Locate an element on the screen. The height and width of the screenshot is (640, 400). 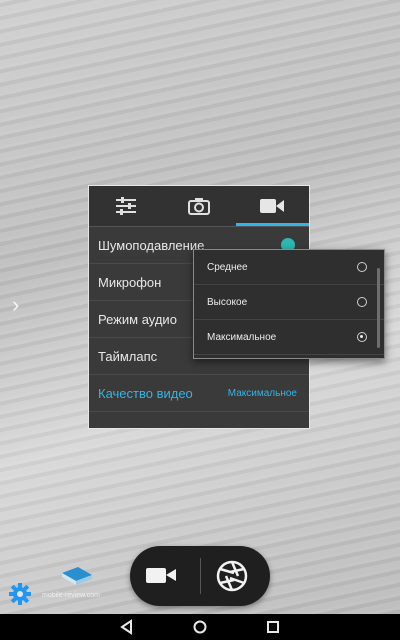
row-label: Микрофон is located at coordinates (130, 282).